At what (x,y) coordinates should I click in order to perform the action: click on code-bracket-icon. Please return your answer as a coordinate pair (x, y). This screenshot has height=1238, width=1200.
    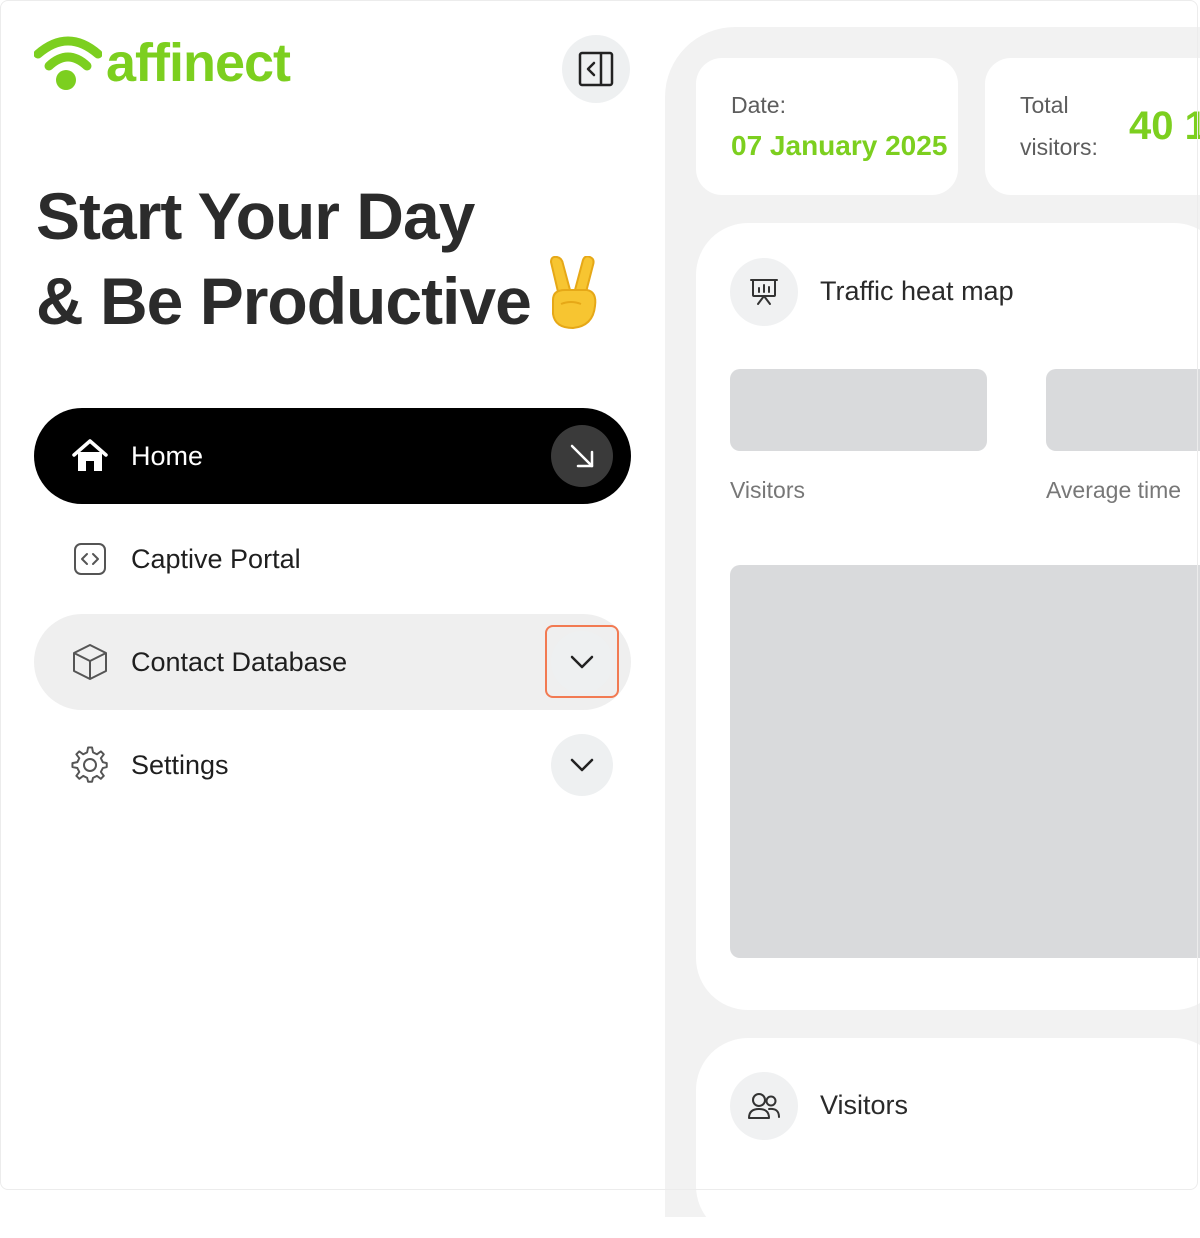
    Looking at the image, I should click on (90, 559).